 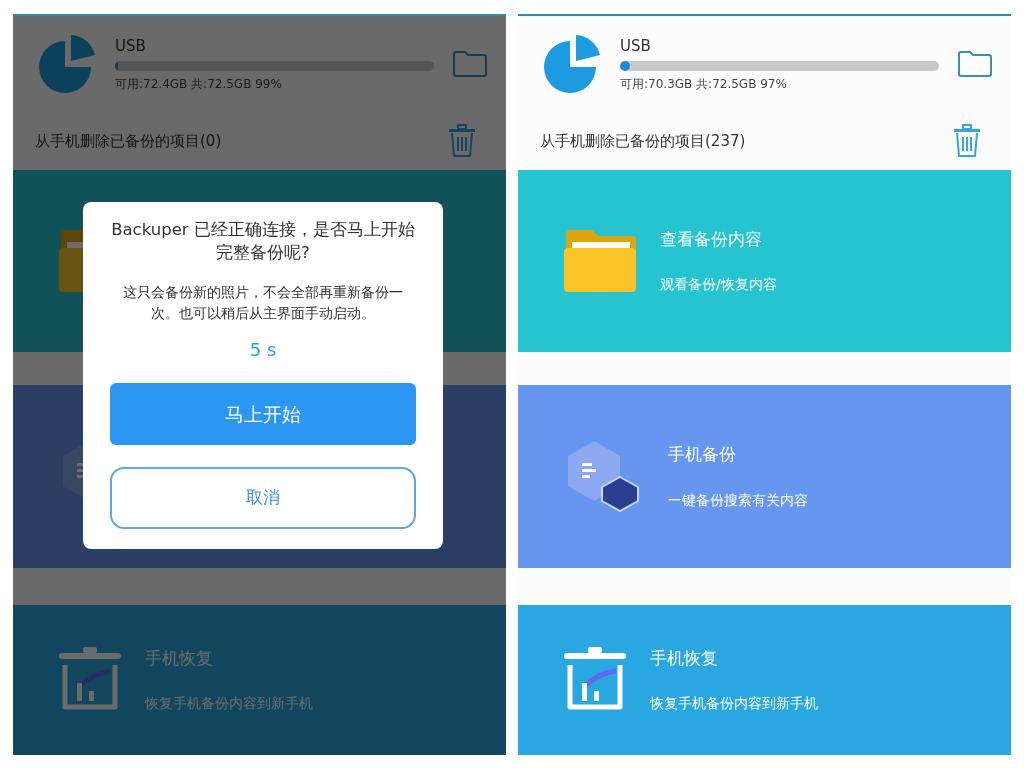 What do you see at coordinates (263, 498) in the screenshot?
I see `cancel-button: 取消` at bounding box center [263, 498].